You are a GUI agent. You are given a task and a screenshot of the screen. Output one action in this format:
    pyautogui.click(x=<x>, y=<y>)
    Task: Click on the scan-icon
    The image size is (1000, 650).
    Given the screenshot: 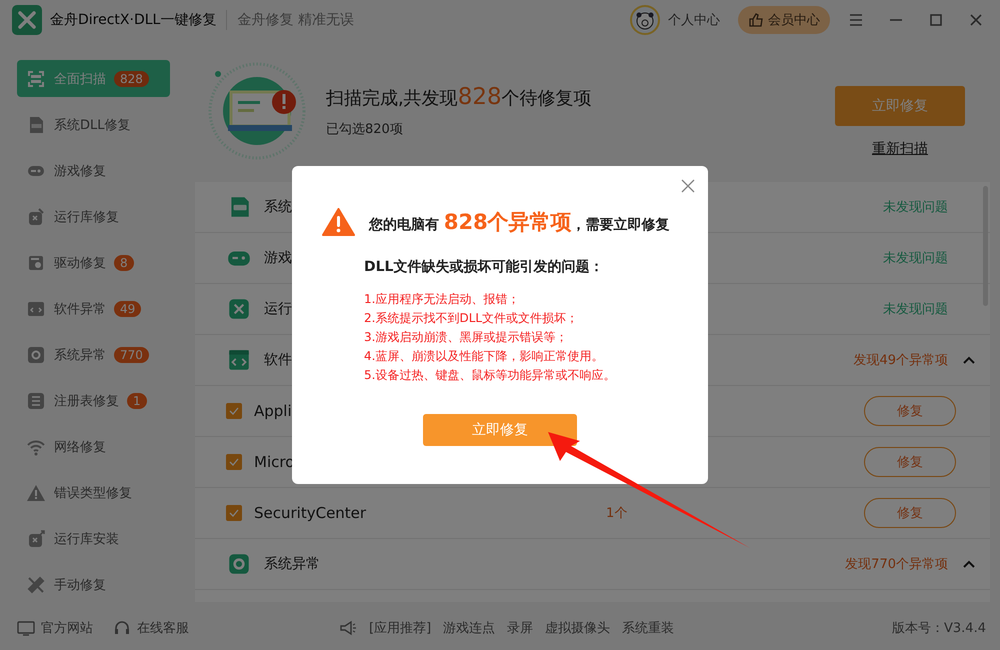 What is the action you would take?
    pyautogui.click(x=36, y=78)
    